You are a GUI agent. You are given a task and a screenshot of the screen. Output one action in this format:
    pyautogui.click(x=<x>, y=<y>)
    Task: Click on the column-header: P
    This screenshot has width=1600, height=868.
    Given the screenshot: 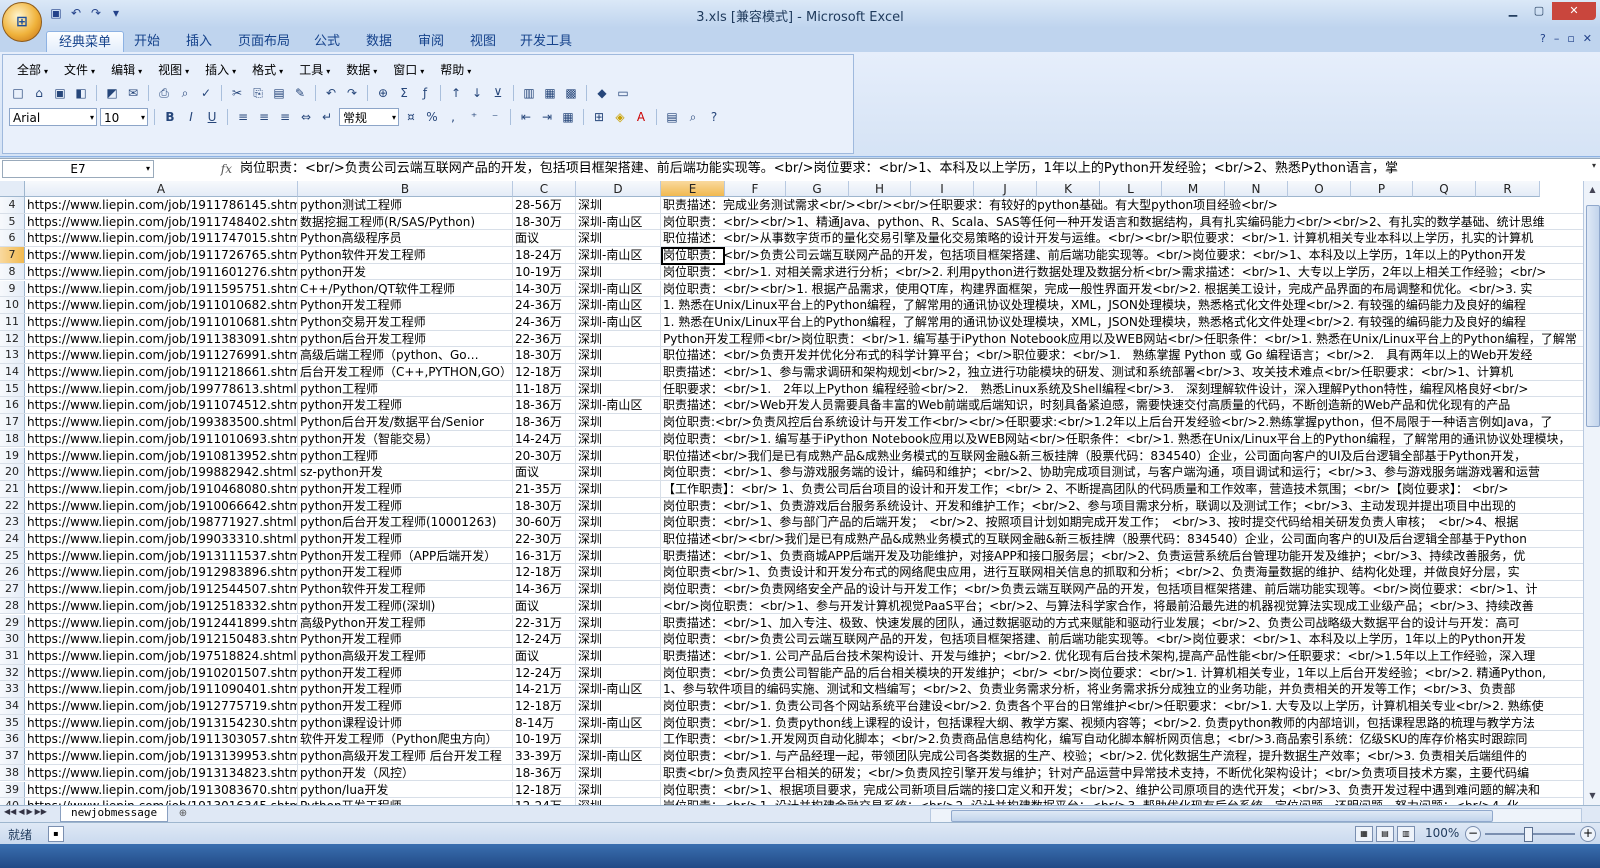 What is the action you would take?
    pyautogui.click(x=1382, y=189)
    